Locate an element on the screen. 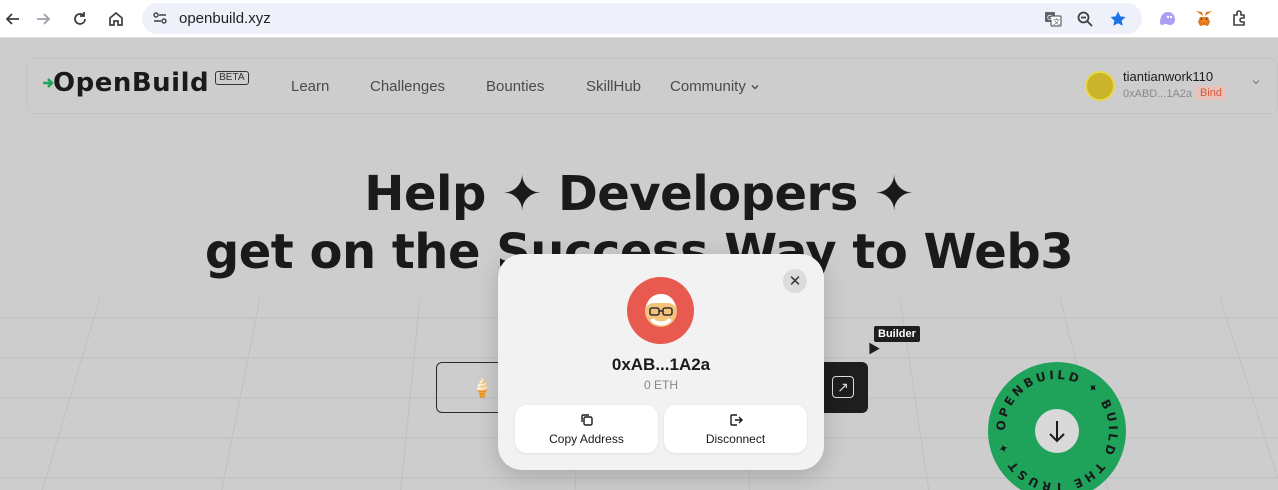 This screenshot has height=490, width=1278. builder-tag: Builder is located at coordinates (897, 334).